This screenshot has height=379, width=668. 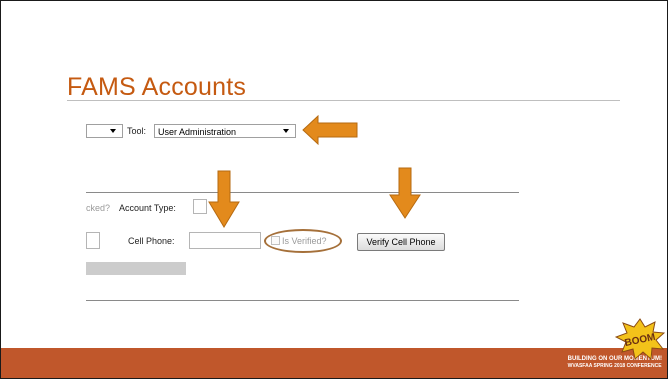 What do you see at coordinates (304, 241) in the screenshot?
I see `is-verified-label: Is Verified?` at bounding box center [304, 241].